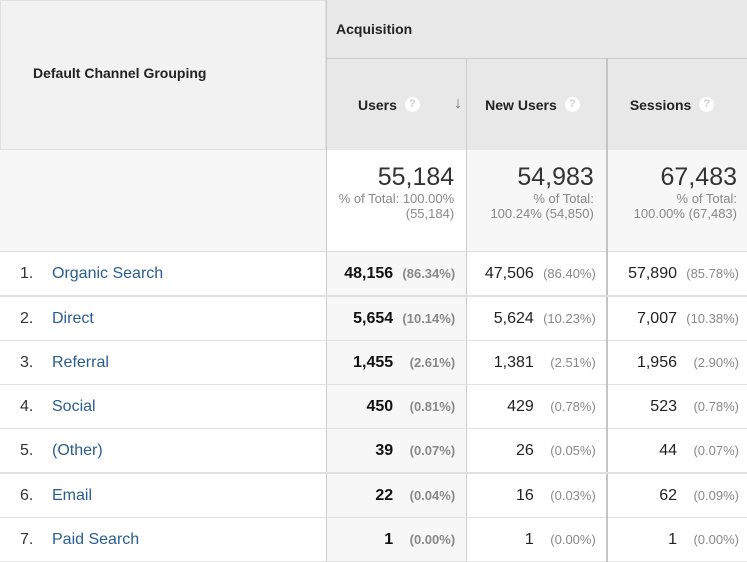  Describe the element at coordinates (424, 539) in the screenshot. I see `users-pct: (0.00%)` at that location.